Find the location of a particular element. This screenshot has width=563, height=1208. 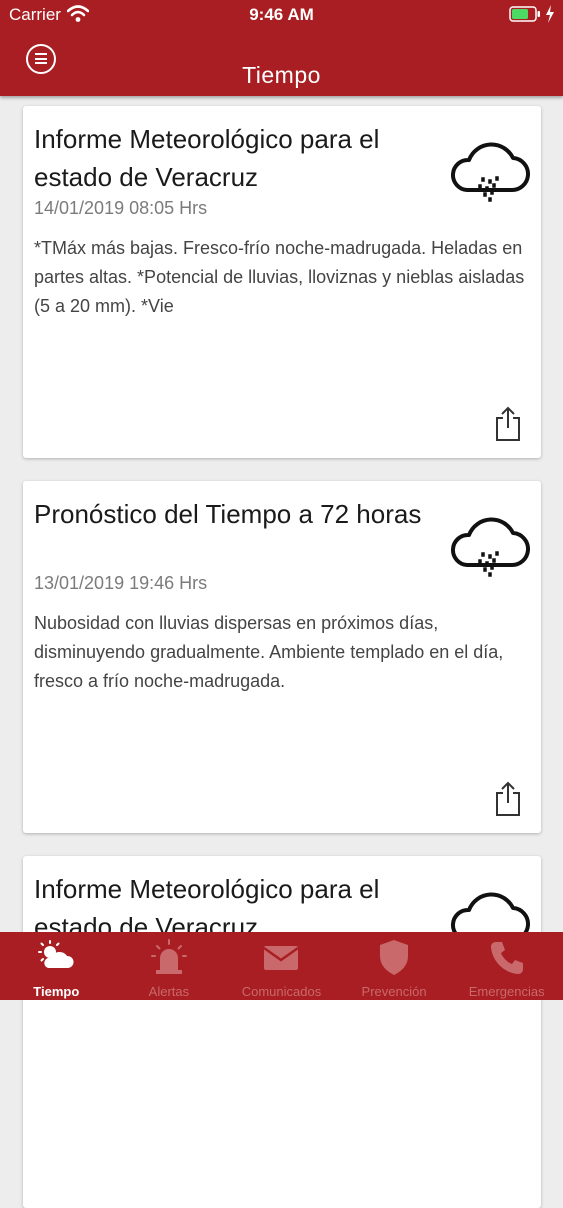

tab-comunicados: Comunicados is located at coordinates (281, 966).